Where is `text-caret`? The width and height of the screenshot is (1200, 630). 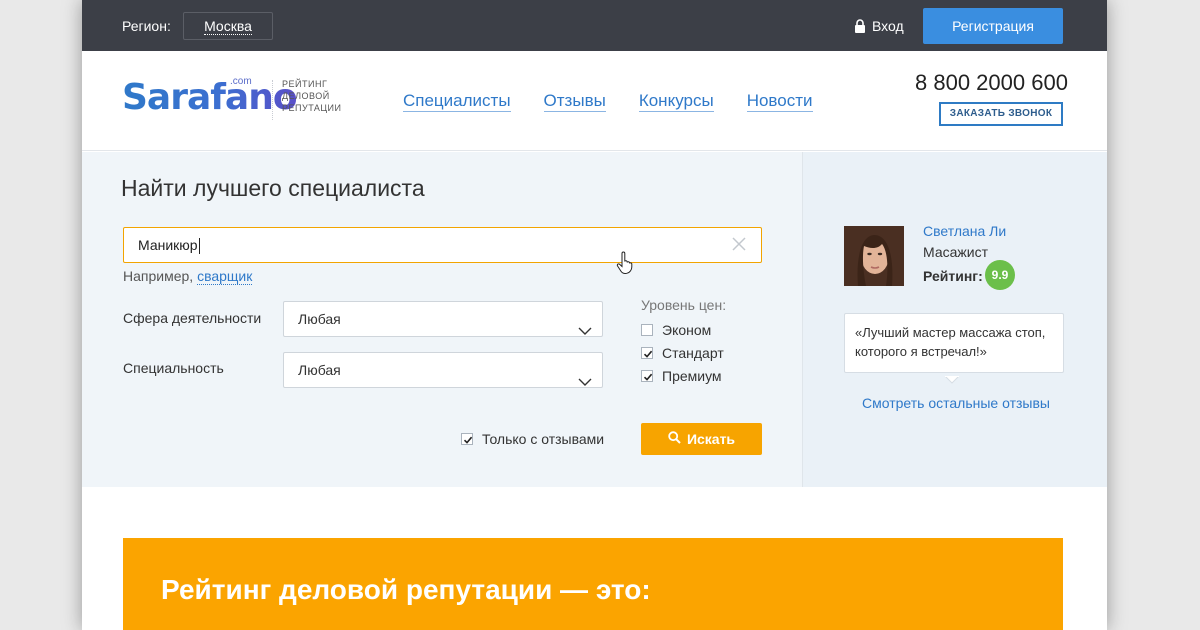
text-caret is located at coordinates (199, 246).